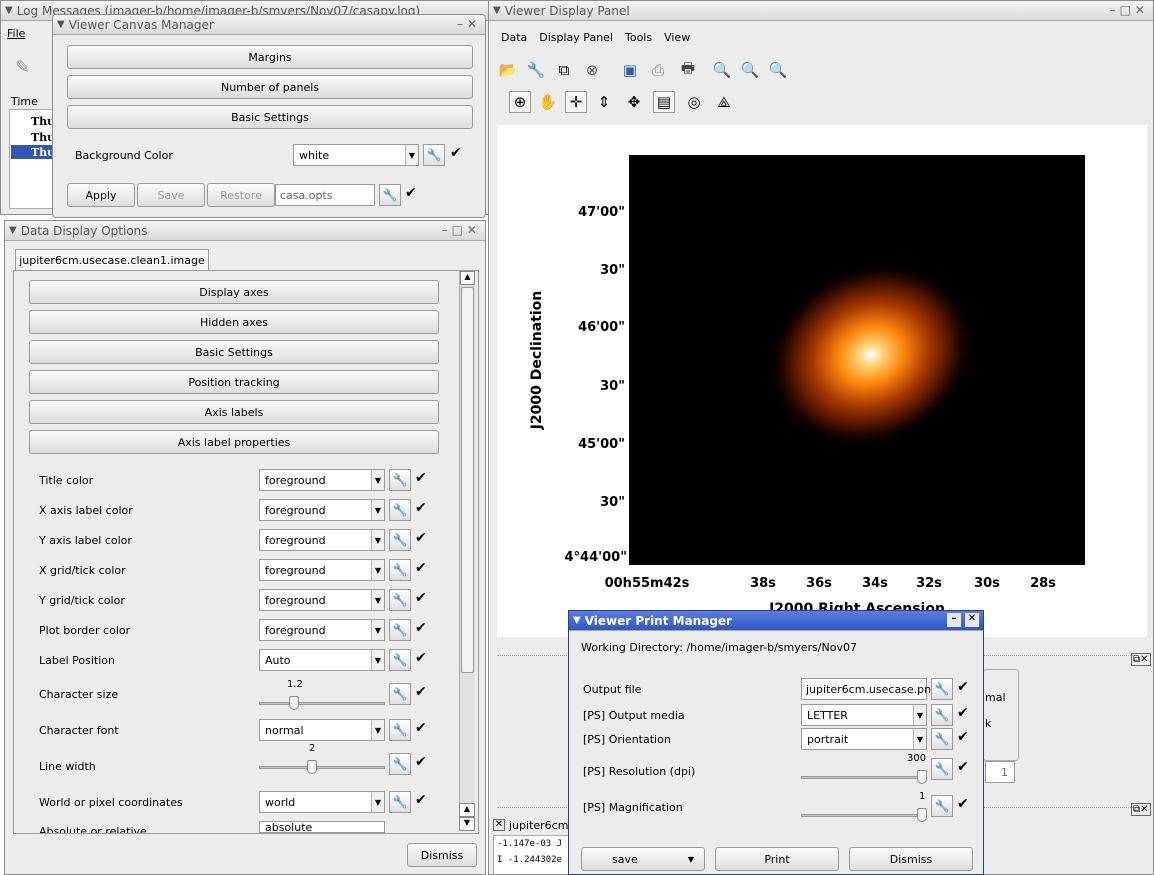 The width and height of the screenshot is (1154, 875). I want to click on col-time: Time, so click(24, 101).